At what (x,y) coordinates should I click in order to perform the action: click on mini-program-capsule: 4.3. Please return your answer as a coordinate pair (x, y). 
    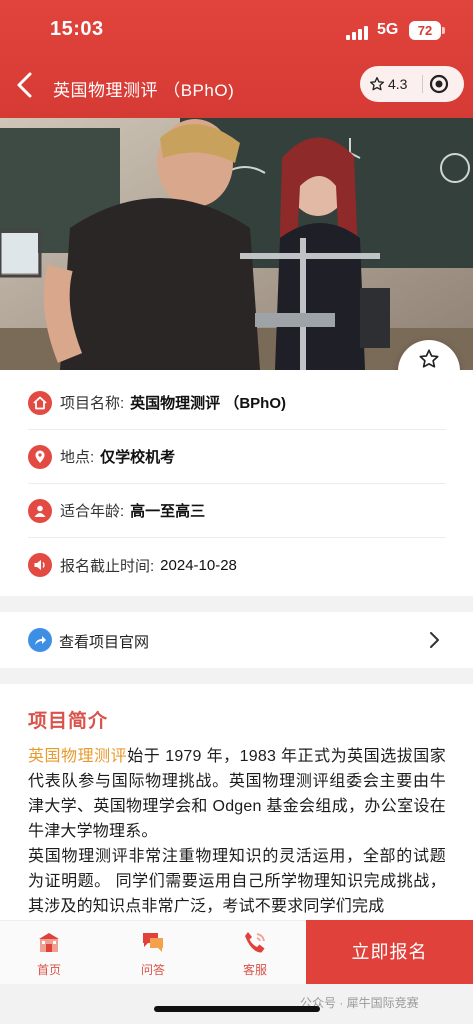
    Looking at the image, I should click on (412, 84).